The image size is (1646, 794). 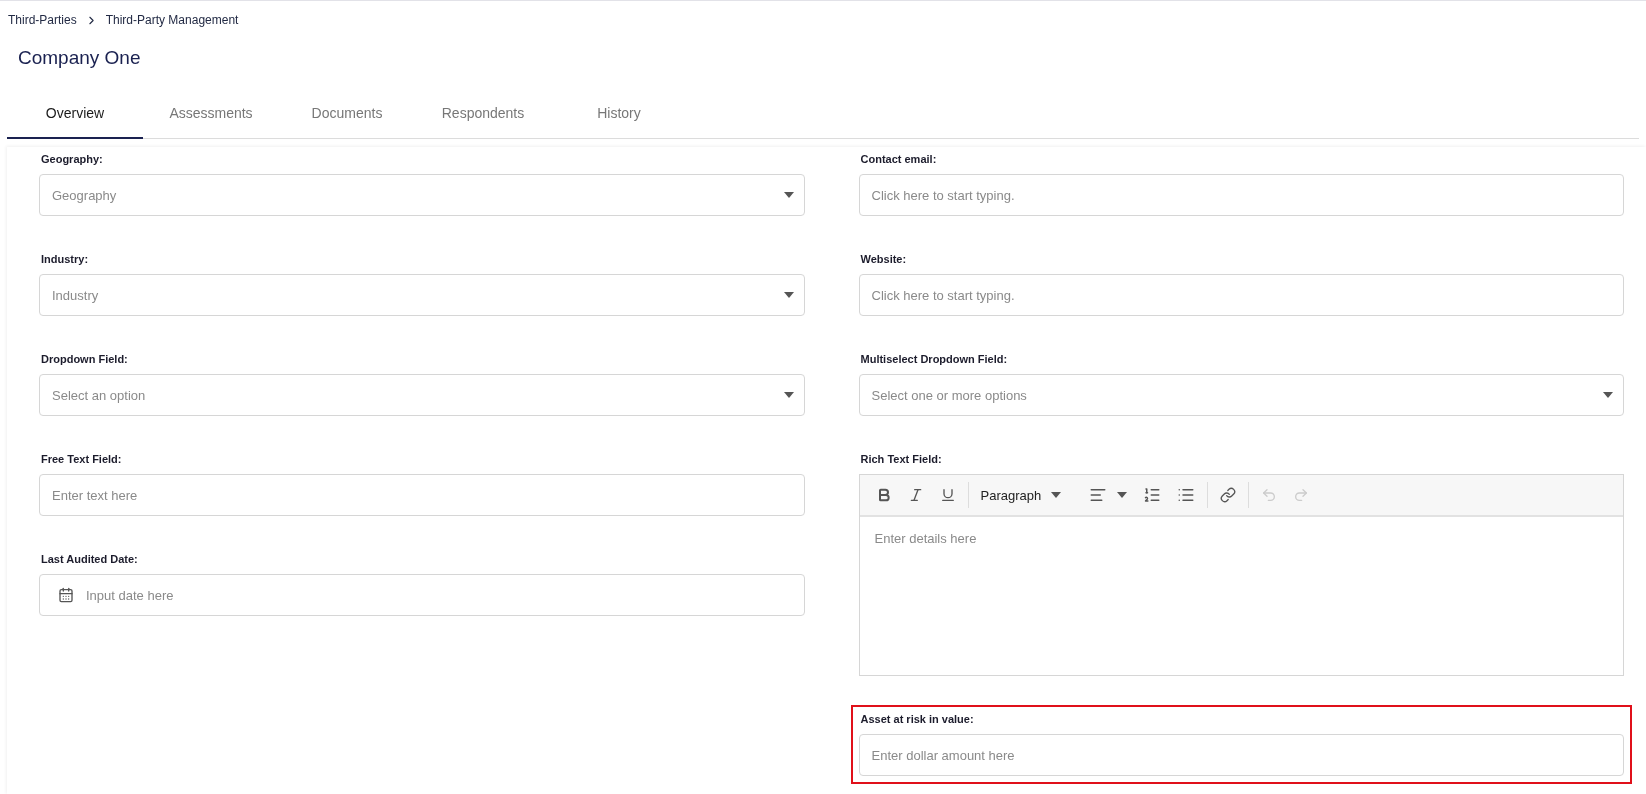 I want to click on breadcrumb-link: Third-Party Management, so click(x=172, y=20).